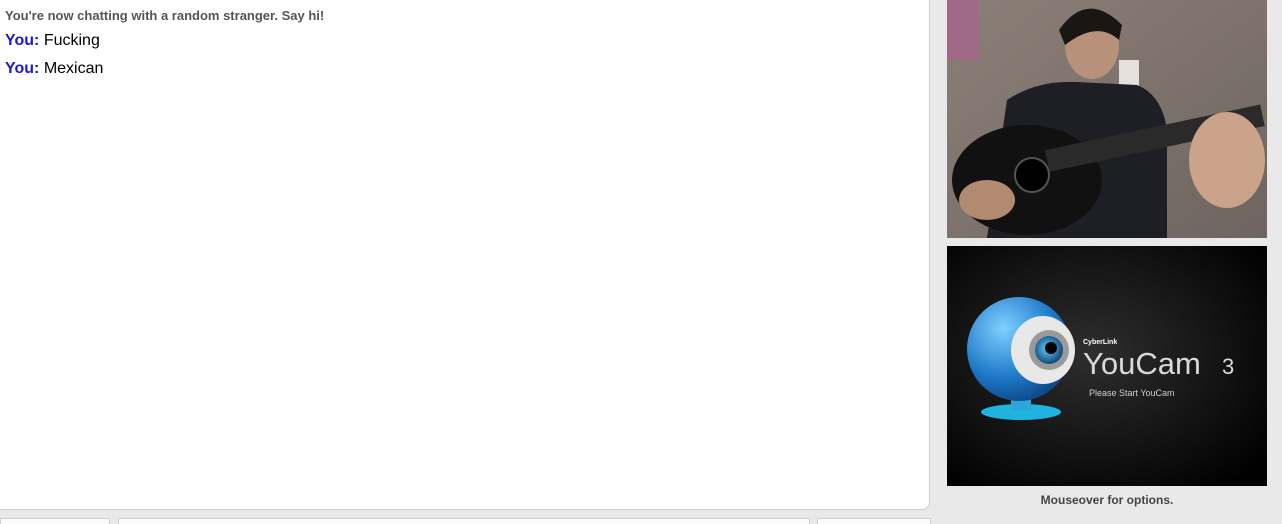 The image size is (1282, 524). What do you see at coordinates (73, 68) in the screenshot?
I see `message-text: Mexican` at bounding box center [73, 68].